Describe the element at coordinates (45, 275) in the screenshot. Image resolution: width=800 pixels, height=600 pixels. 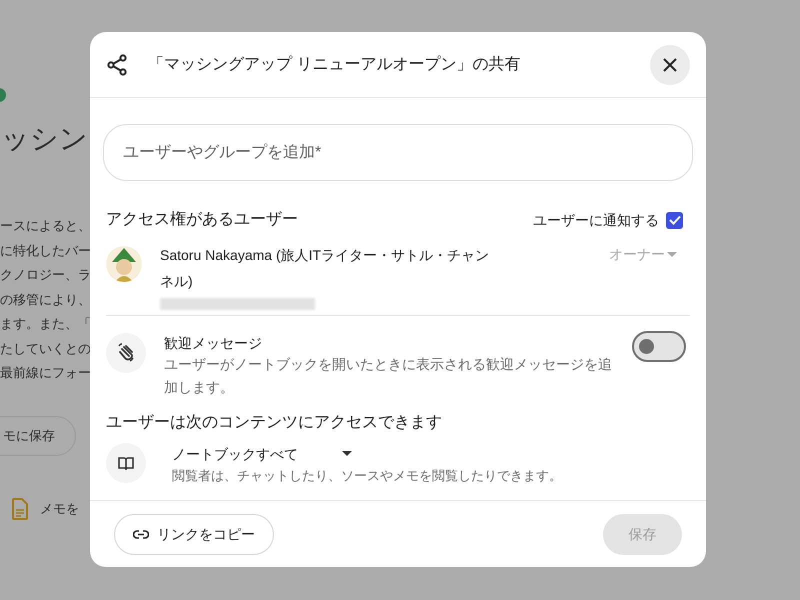
I see `paragraph-line: クノロジー、ラ` at that location.